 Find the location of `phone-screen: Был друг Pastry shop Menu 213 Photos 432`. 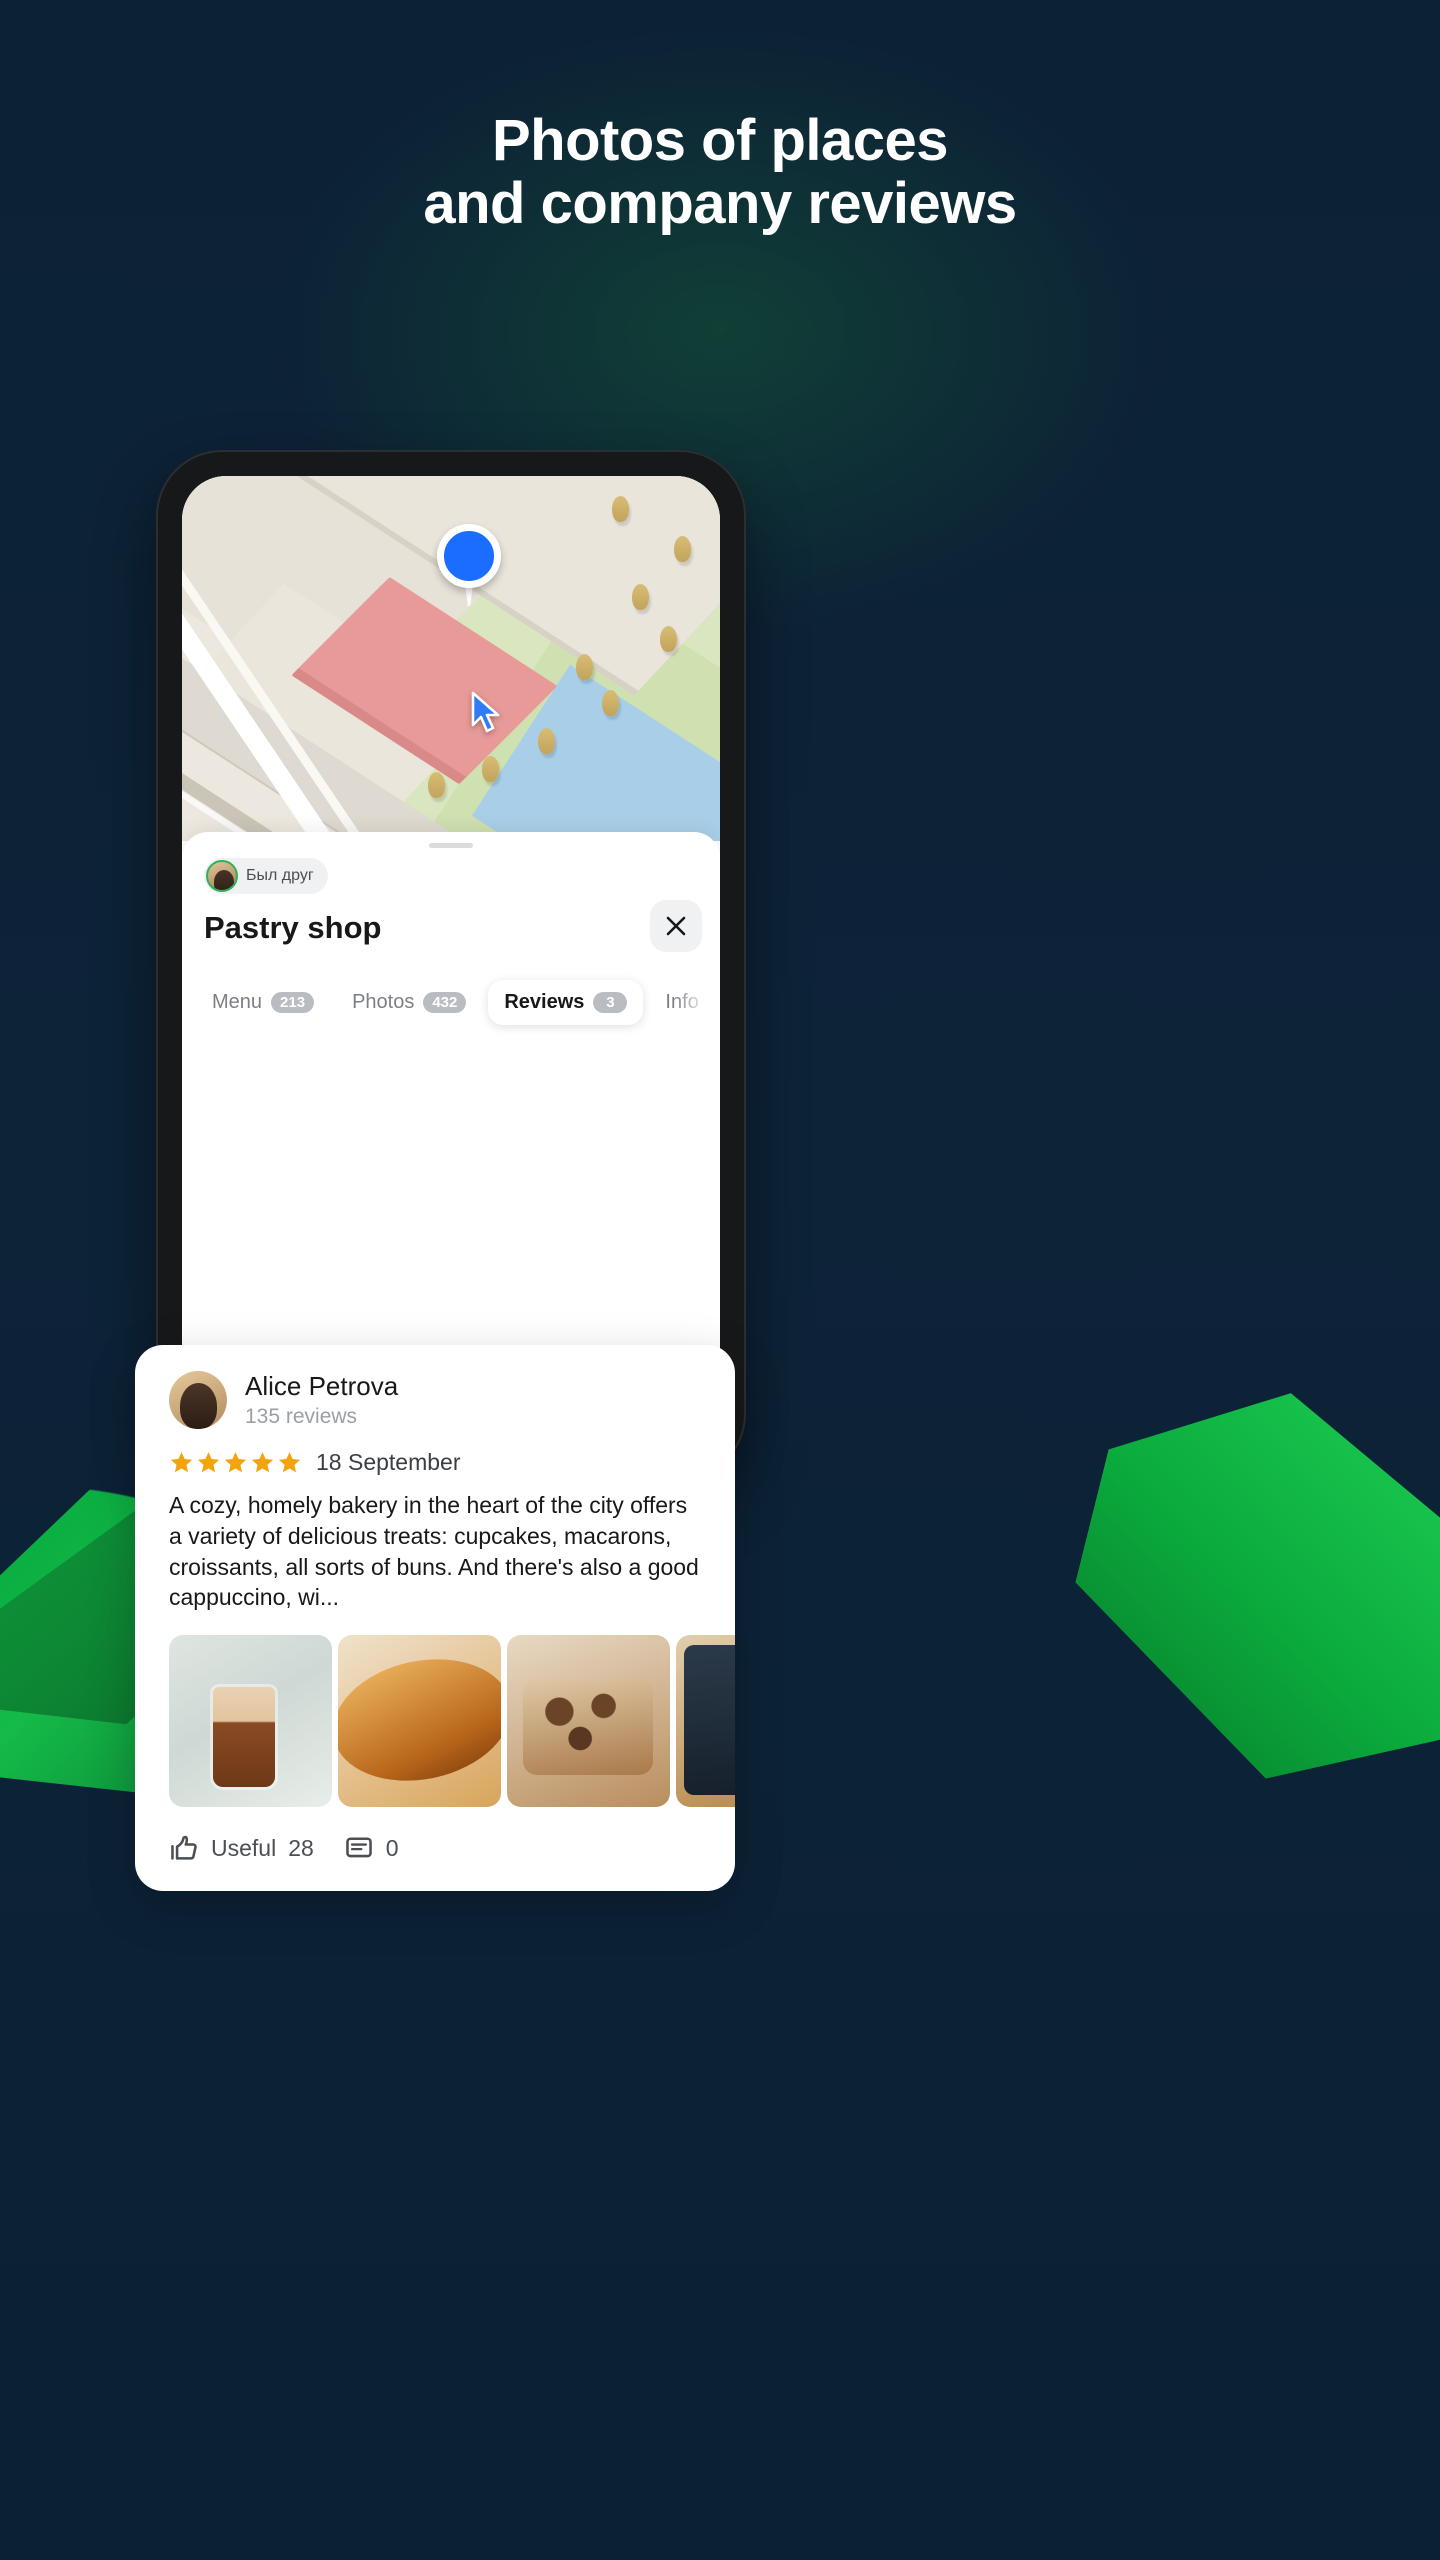

phone-screen: Был друг Pastry shop Menu 213 Photos 432 is located at coordinates (451, 965).